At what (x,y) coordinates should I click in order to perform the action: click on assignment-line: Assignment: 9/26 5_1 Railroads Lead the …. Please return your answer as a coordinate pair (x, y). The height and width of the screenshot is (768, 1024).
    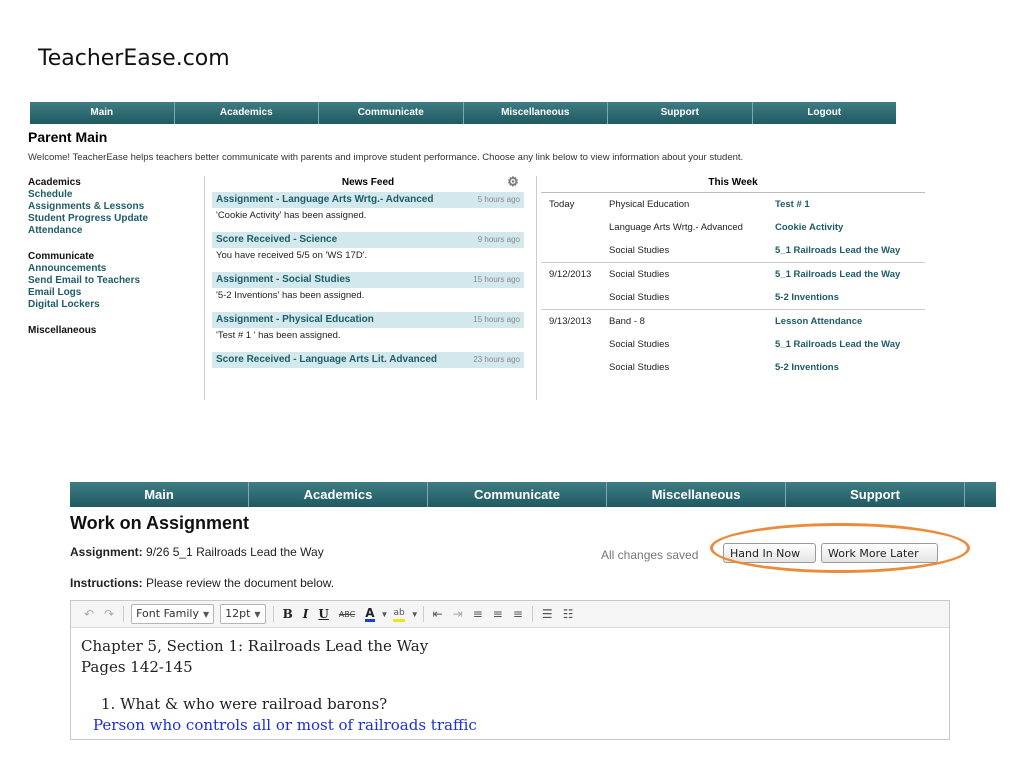
    Looking at the image, I should click on (197, 552).